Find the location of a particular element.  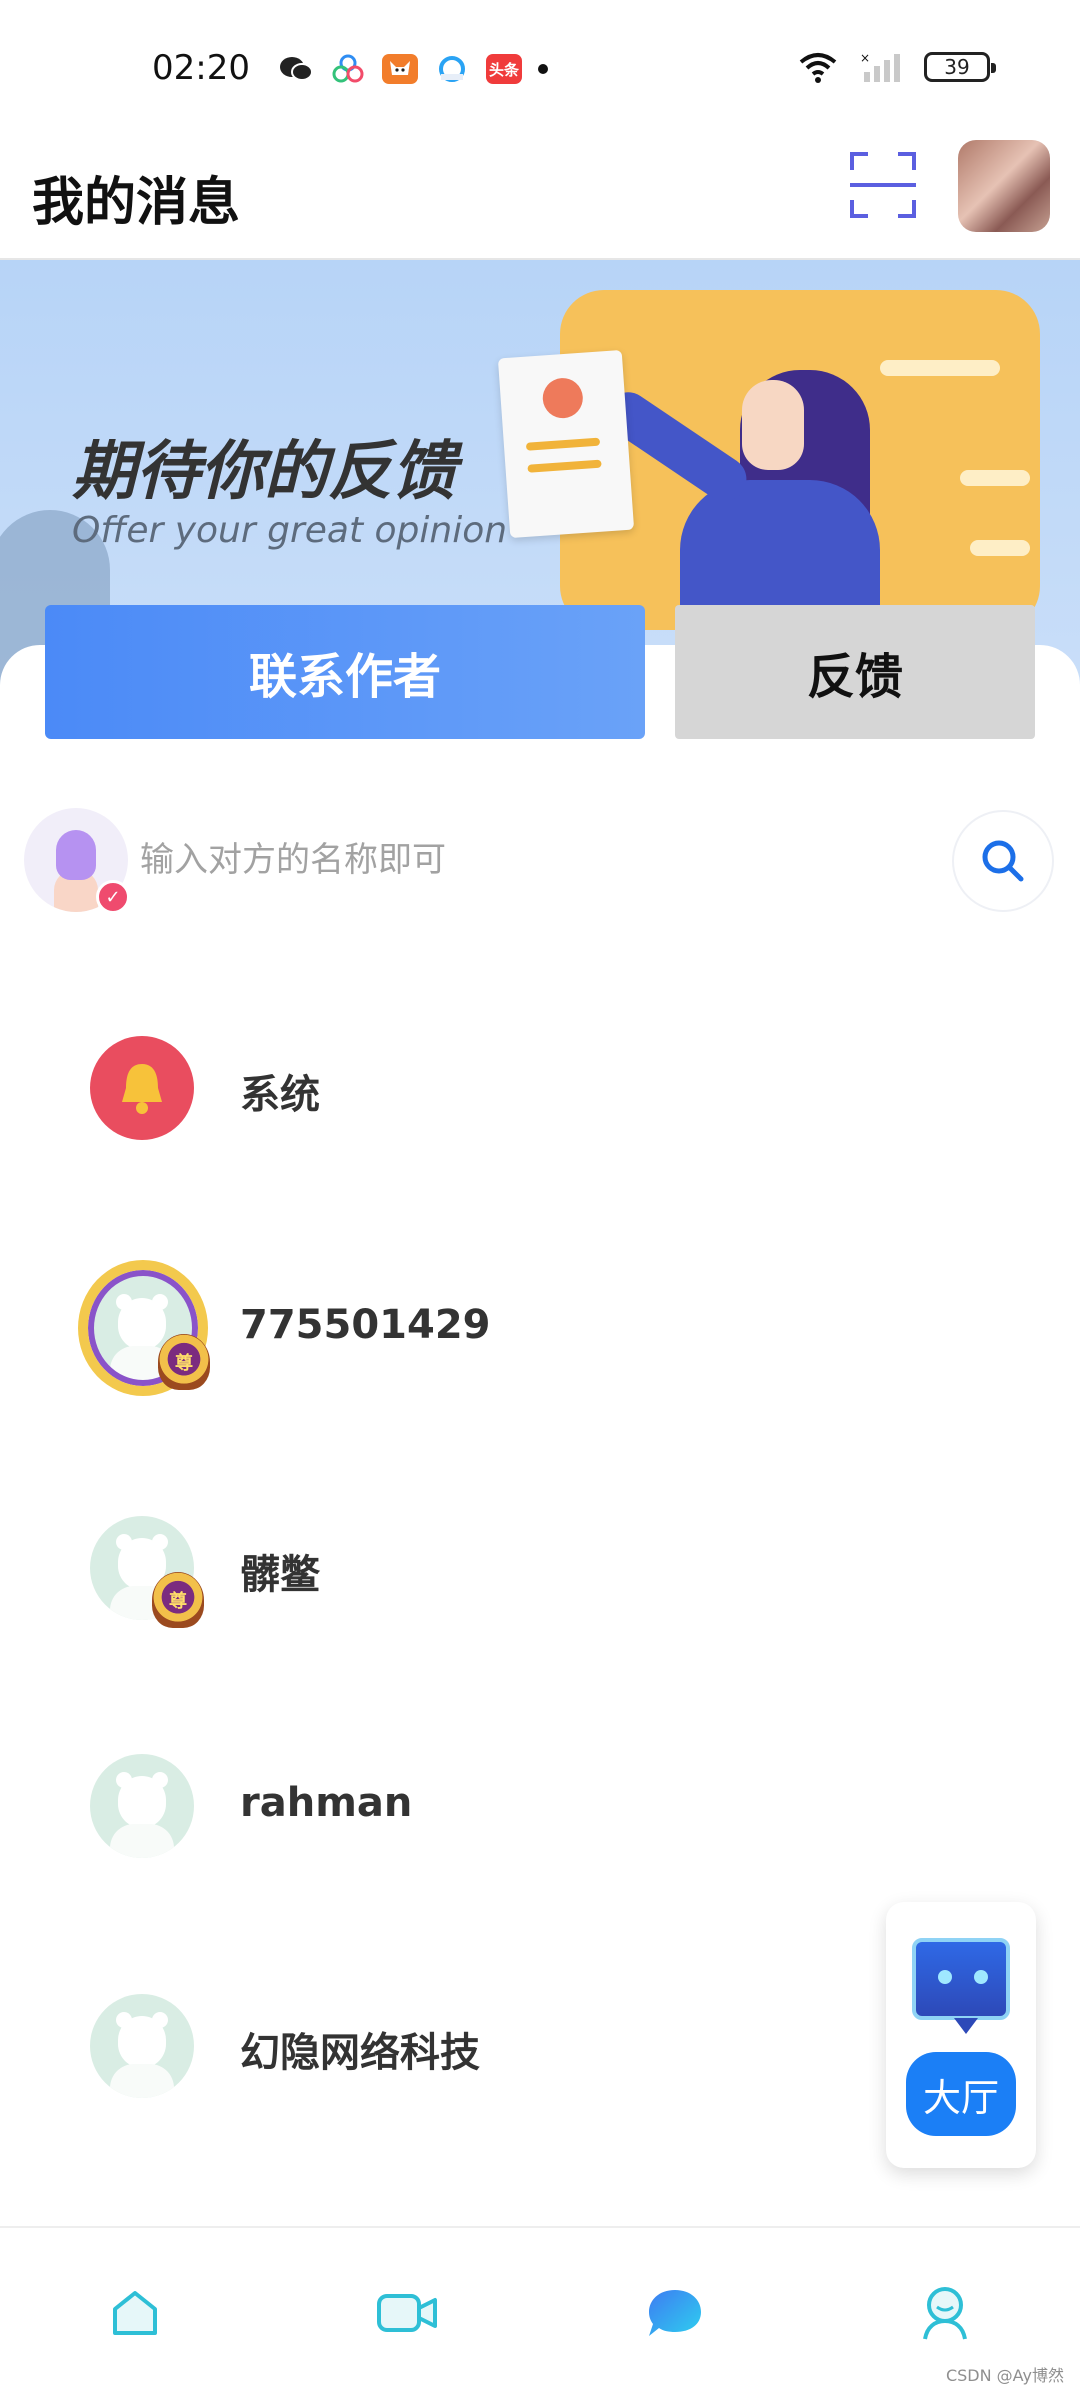

conversation-name: 775501429 is located at coordinates (365, 1325).